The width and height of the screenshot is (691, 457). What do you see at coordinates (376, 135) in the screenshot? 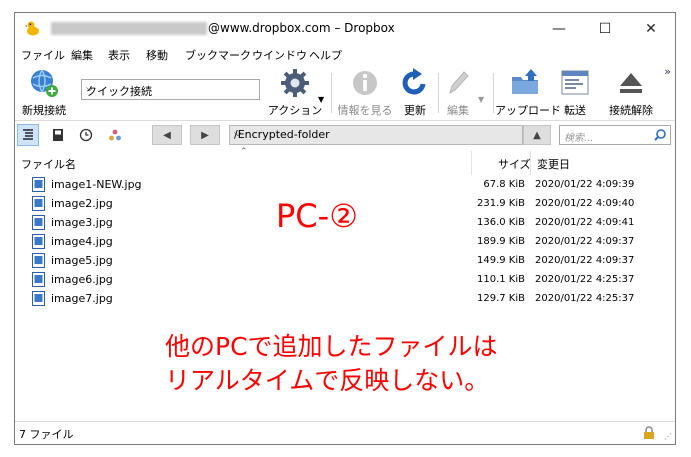
I see `path-select: /Encrypted-folder ⌵` at bounding box center [376, 135].